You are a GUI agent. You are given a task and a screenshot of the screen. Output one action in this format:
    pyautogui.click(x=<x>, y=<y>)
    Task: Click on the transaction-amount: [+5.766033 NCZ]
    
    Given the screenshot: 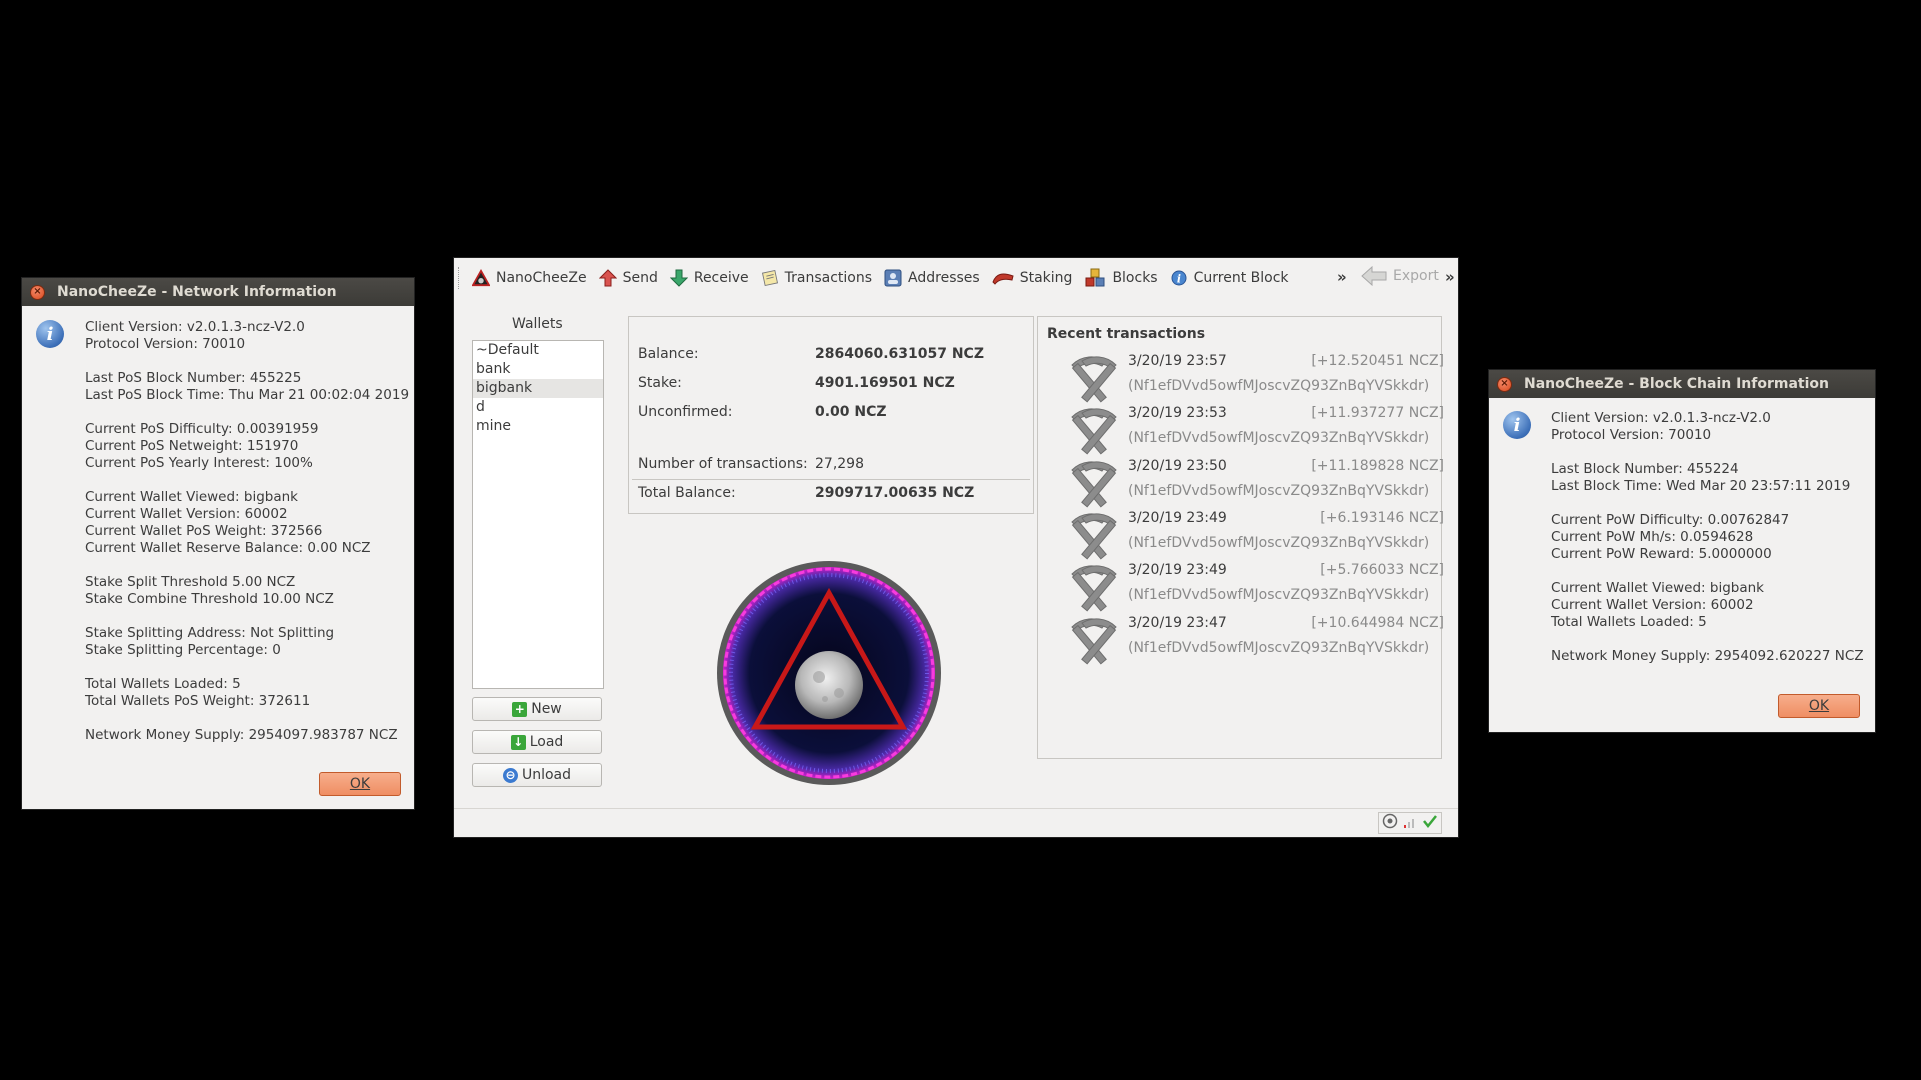 What is the action you would take?
    pyautogui.click(x=1382, y=570)
    